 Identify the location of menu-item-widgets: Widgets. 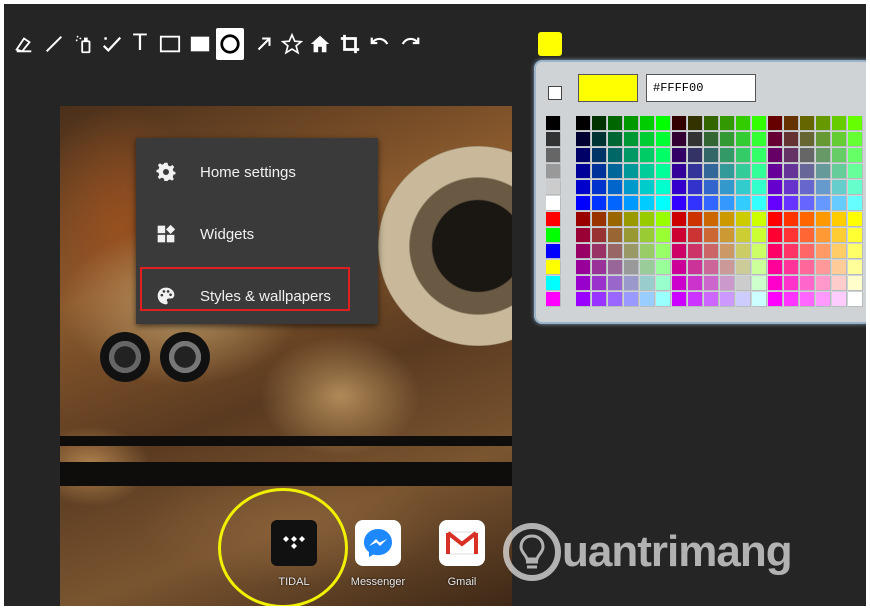
(257, 234).